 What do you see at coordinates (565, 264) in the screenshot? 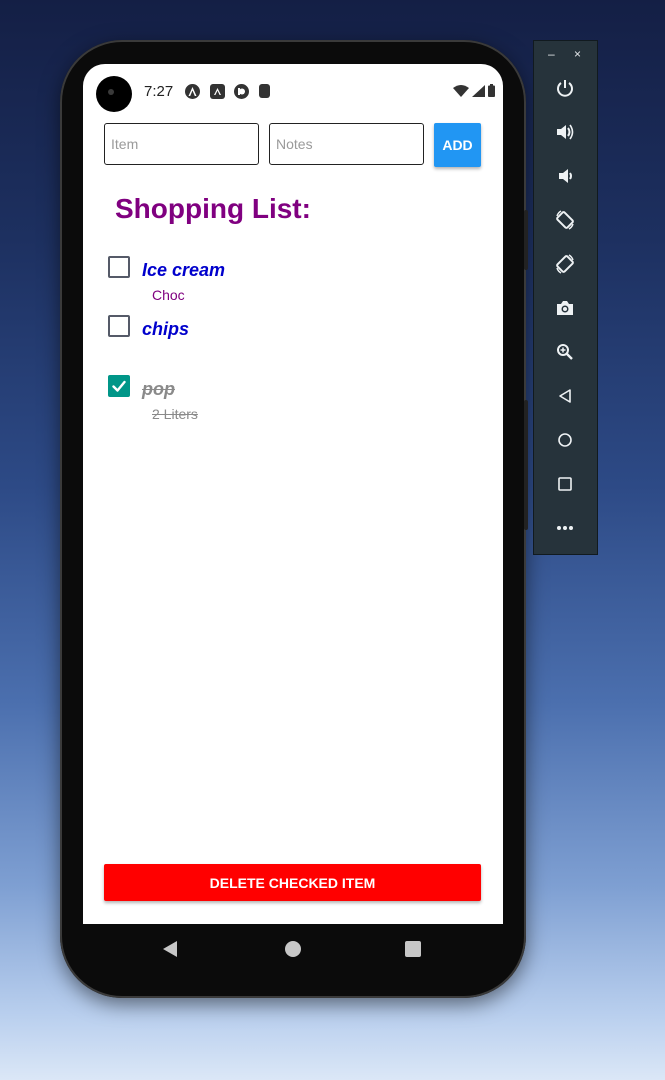
I see `rotate-right-icon` at bounding box center [565, 264].